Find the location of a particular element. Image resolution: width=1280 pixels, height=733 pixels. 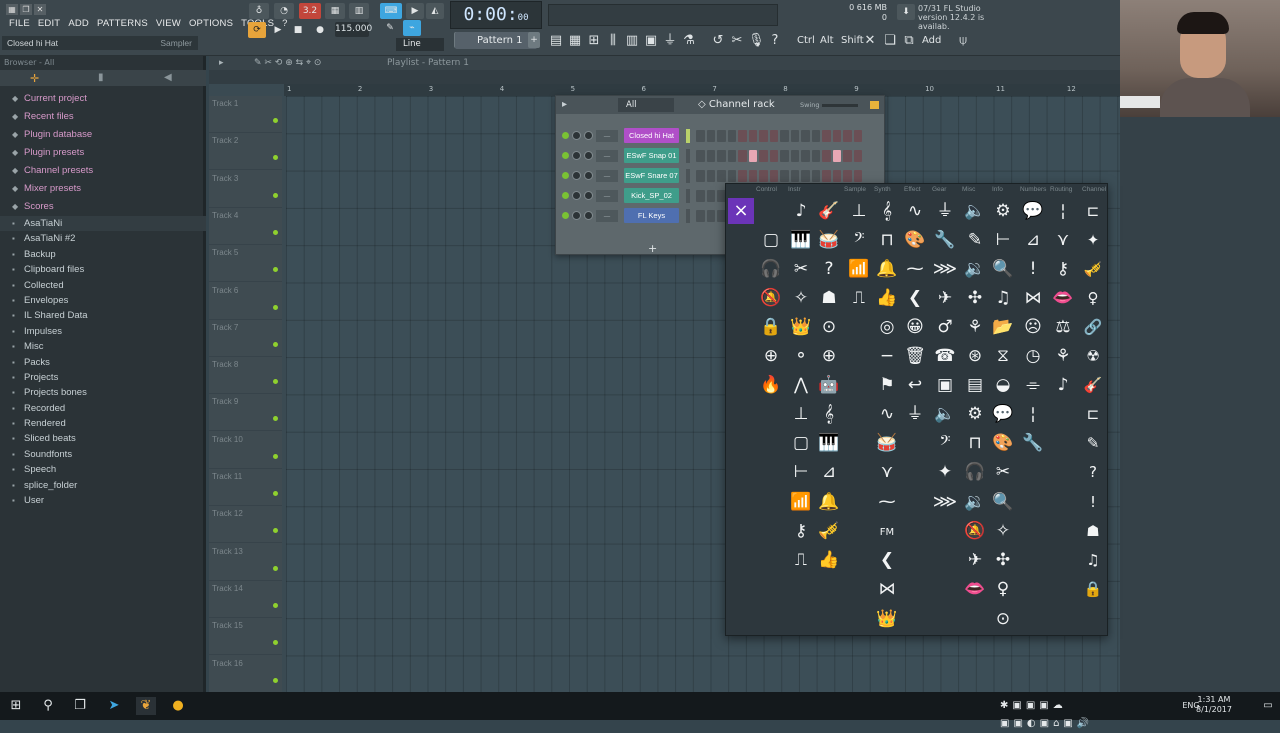

instrument-glyph-icon: ⚘ is located at coordinates (975, 327).